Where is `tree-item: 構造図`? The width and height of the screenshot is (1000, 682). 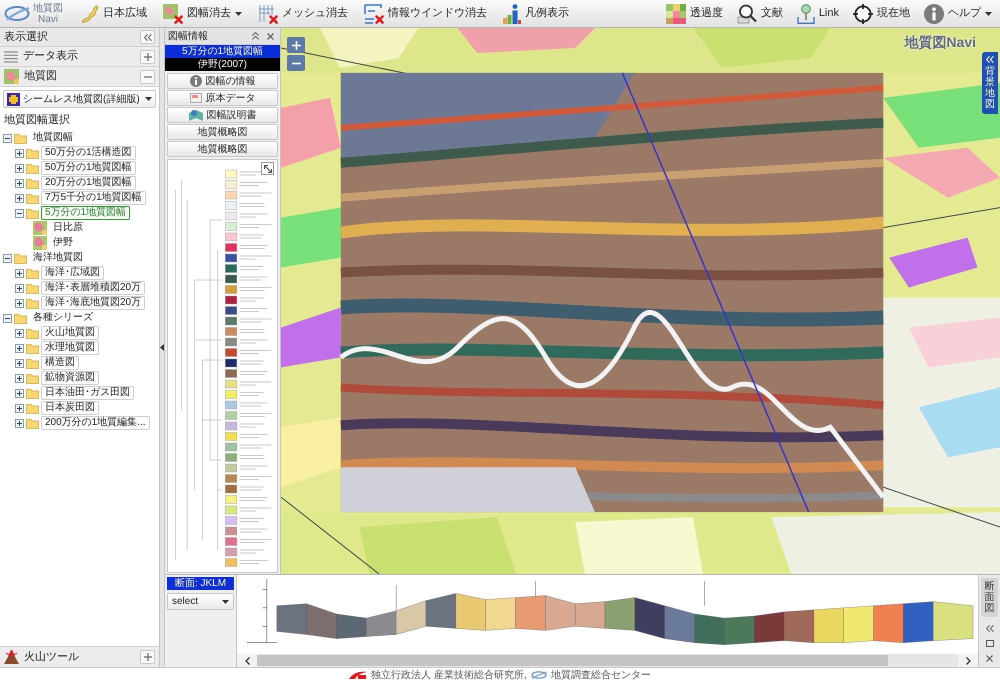 tree-item: 構造図 is located at coordinates (60, 363).